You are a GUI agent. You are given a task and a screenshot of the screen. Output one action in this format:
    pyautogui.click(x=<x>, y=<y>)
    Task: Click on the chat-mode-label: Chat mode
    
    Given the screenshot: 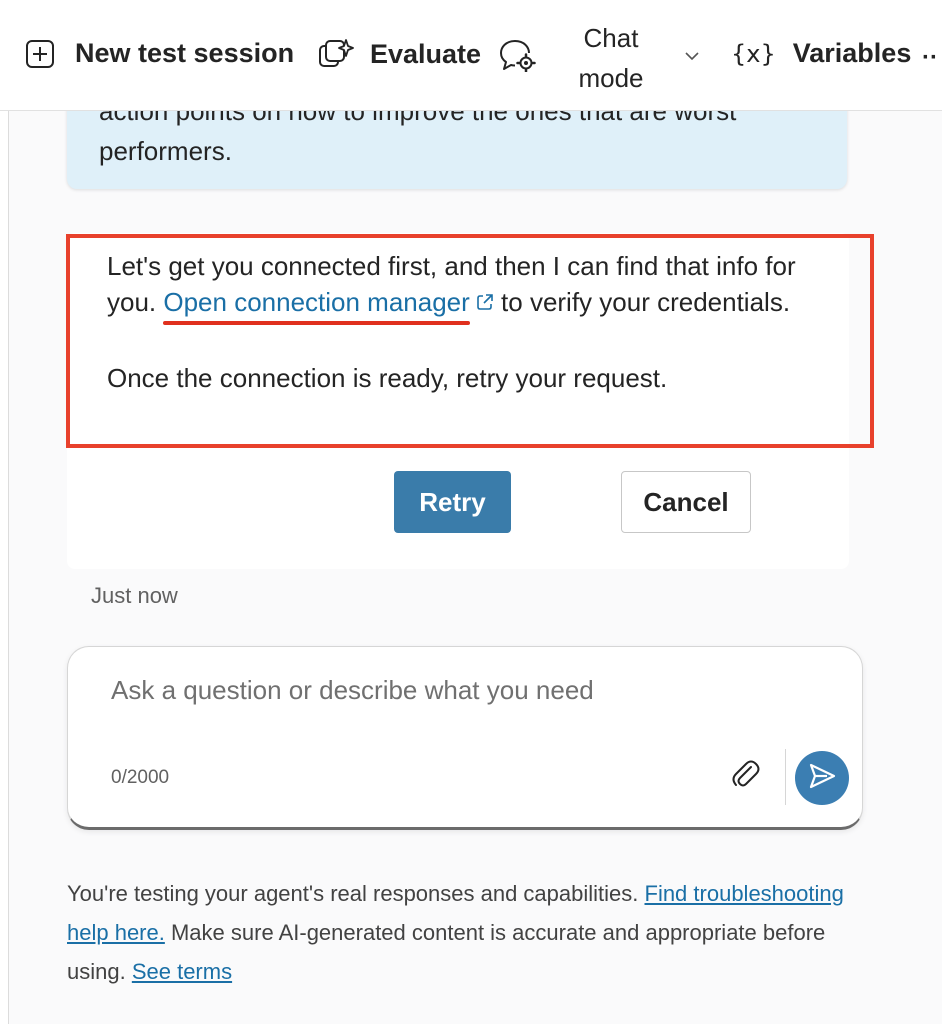 What is the action you would take?
    pyautogui.click(x=611, y=58)
    